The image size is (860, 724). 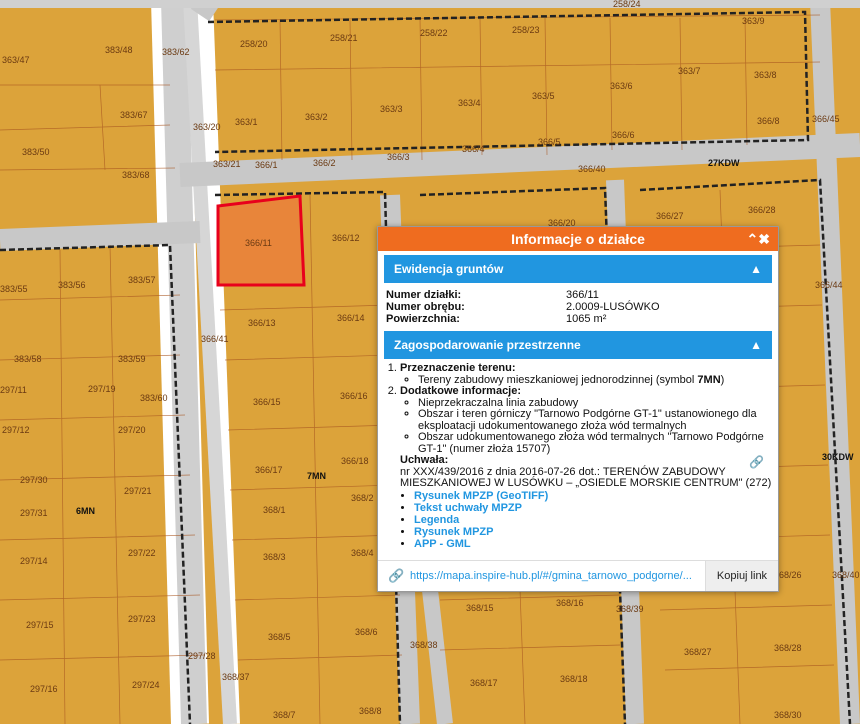 I want to click on link-legenda: Legenda, so click(x=436, y=520).